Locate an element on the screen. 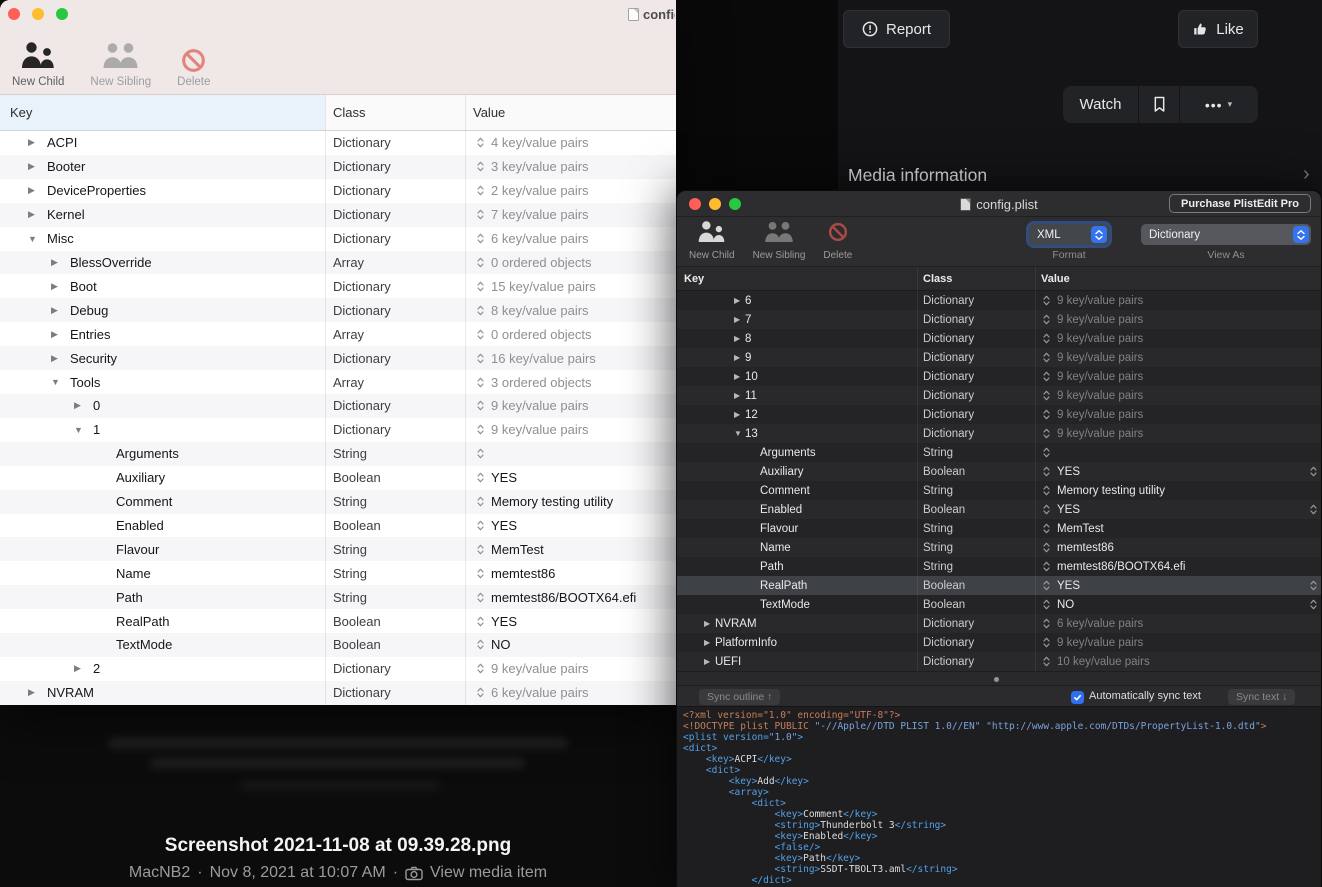  format-popup: XML is located at coordinates (1069, 234).